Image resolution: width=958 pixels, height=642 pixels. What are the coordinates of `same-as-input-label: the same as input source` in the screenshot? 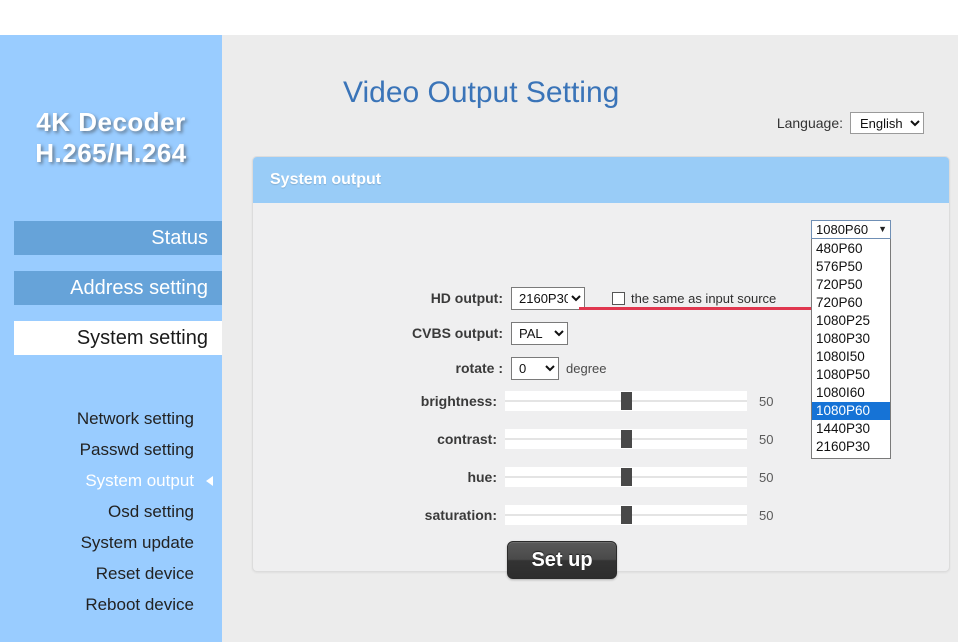 It's located at (704, 298).